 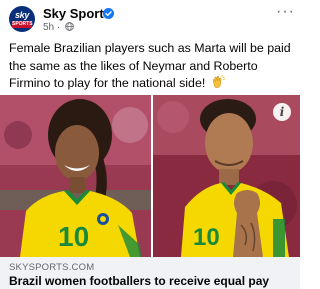 I want to click on image-info-button: i, so click(x=282, y=112).